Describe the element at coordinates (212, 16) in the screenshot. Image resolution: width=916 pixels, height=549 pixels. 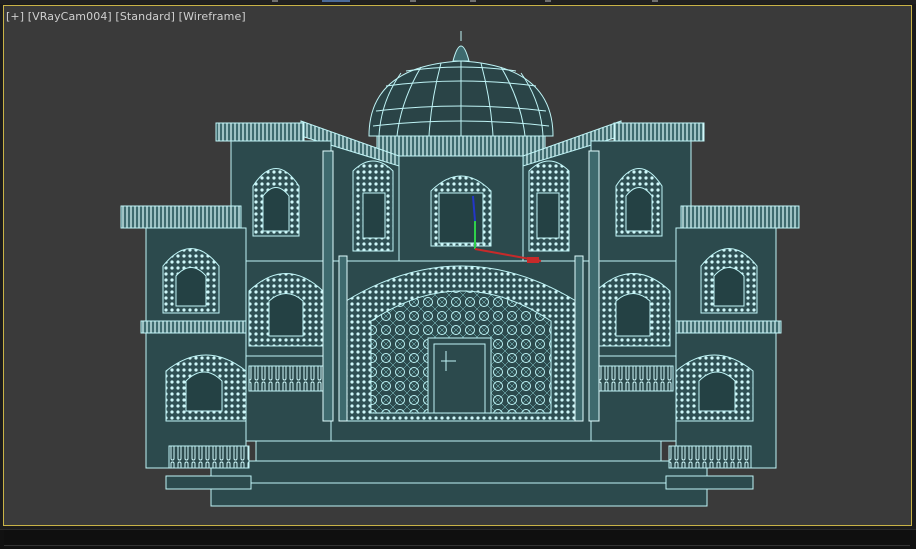
I see `viewport-wireframe-mode-menu: [Wireframe]` at that location.